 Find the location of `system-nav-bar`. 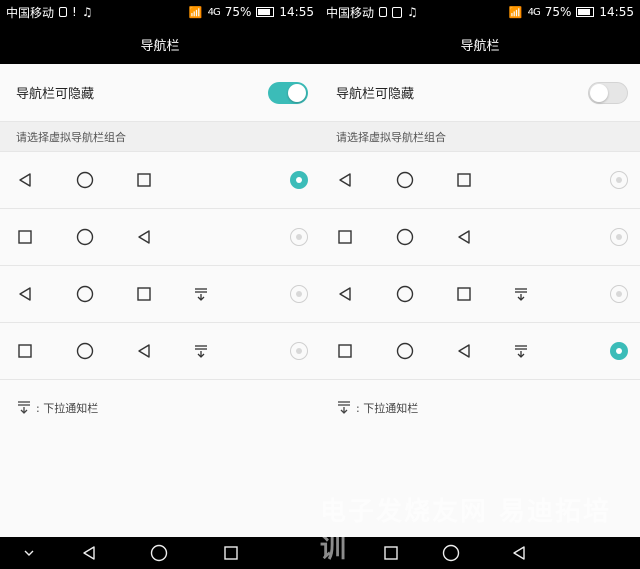

system-nav-bar is located at coordinates (160, 553).